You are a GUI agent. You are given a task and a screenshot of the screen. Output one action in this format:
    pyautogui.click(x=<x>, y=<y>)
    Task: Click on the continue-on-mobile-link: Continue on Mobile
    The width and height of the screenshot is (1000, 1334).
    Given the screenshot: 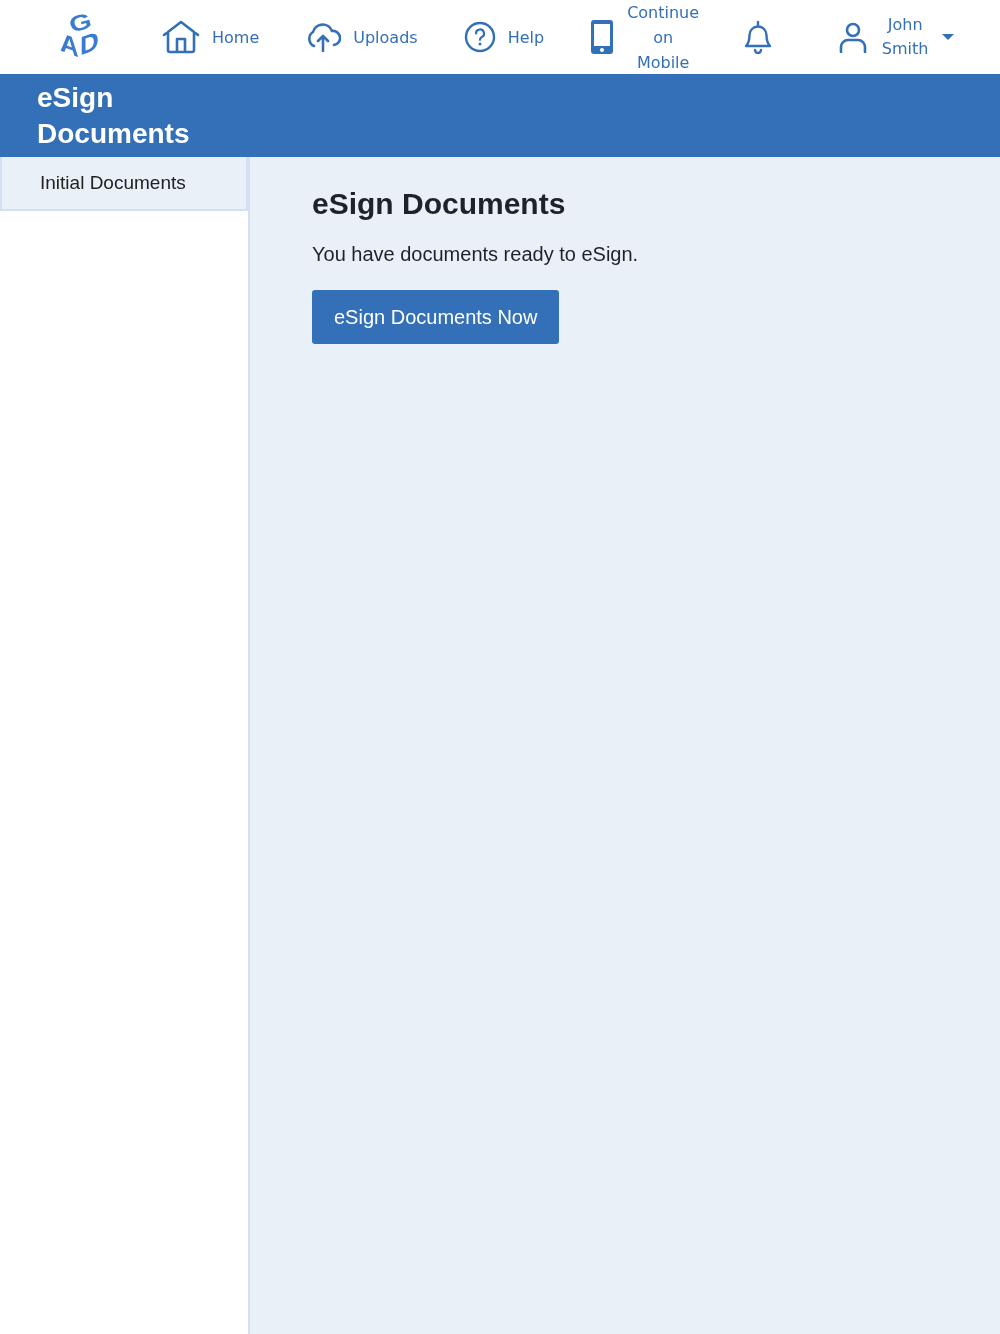 What is the action you would take?
    pyautogui.click(x=643, y=37)
    